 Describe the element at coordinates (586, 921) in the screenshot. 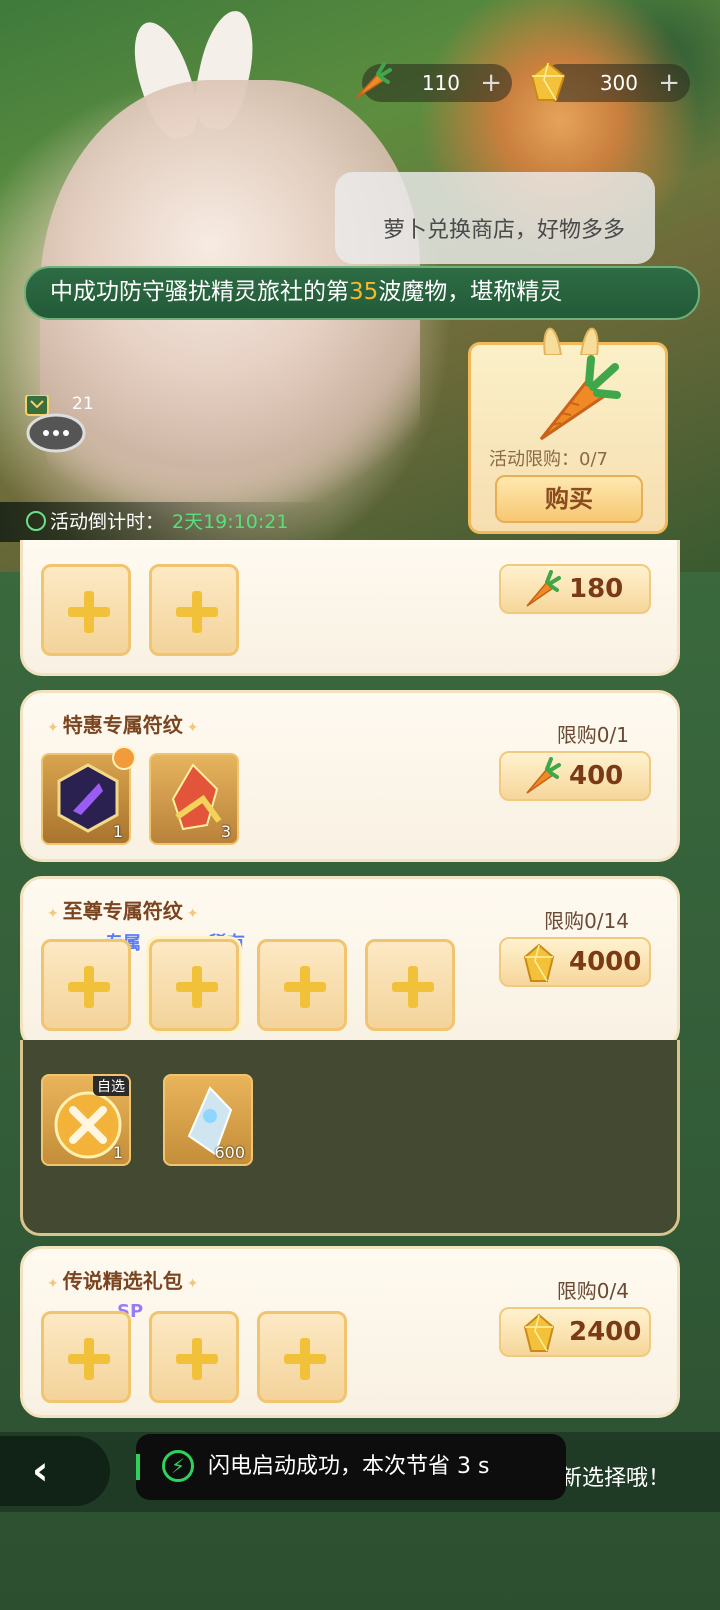

I see `purchase-limit: 限购0/14` at that location.